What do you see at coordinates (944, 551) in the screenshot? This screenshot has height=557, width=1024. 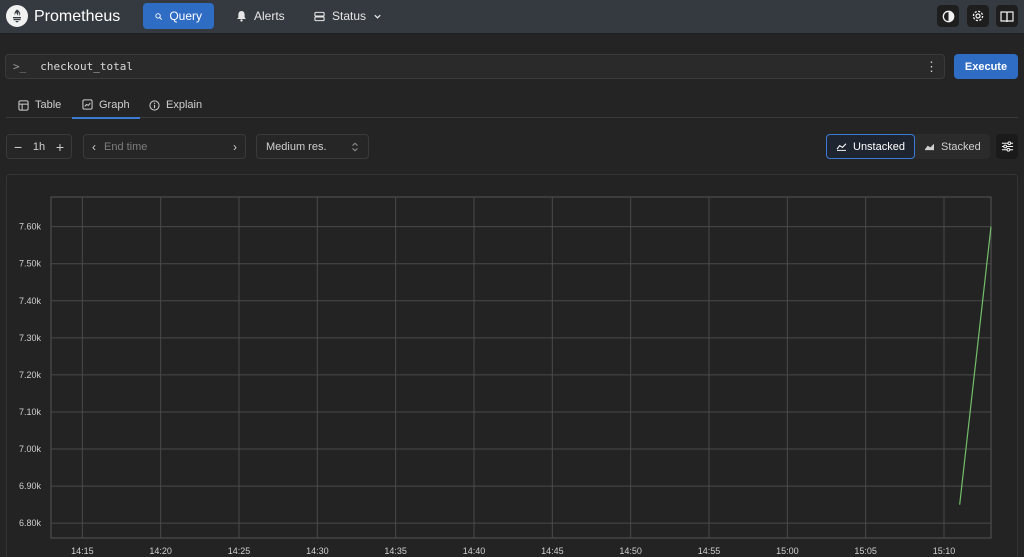 I see `x-tick-label: 15:10` at bounding box center [944, 551].